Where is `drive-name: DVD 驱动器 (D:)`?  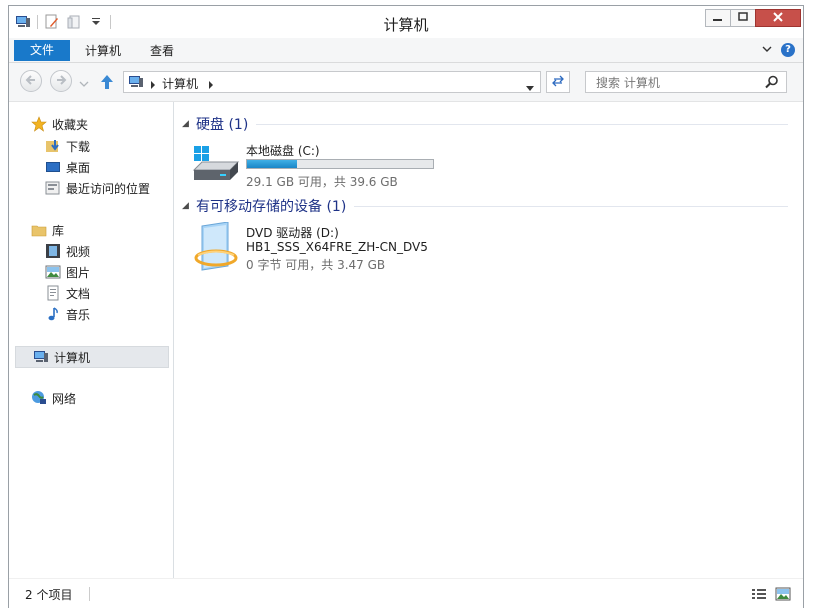
drive-name: DVD 驱动器 (D:) is located at coordinates (292, 233).